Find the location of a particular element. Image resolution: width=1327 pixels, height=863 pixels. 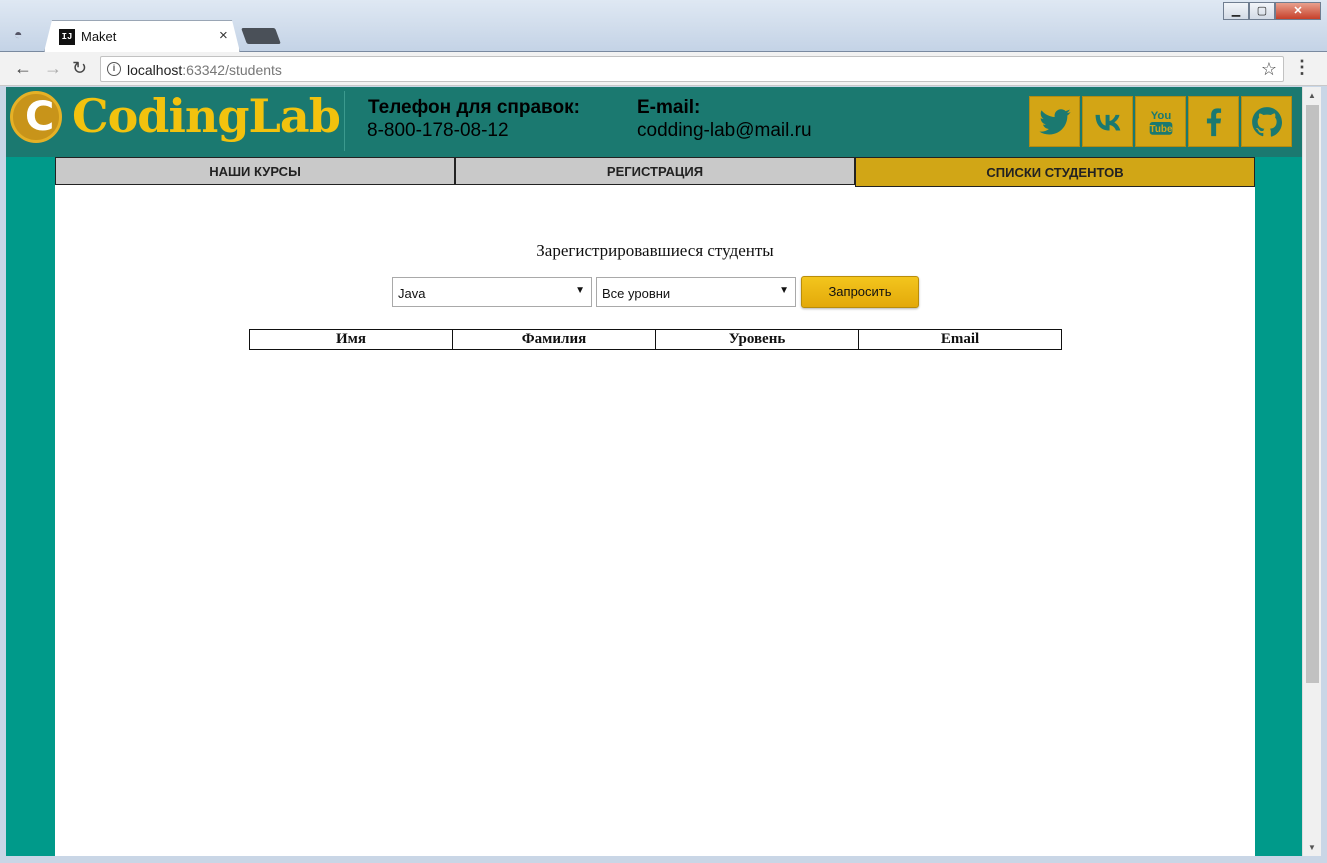

window-controls: ▁ ▢ ✕ is located at coordinates (1272, 11).